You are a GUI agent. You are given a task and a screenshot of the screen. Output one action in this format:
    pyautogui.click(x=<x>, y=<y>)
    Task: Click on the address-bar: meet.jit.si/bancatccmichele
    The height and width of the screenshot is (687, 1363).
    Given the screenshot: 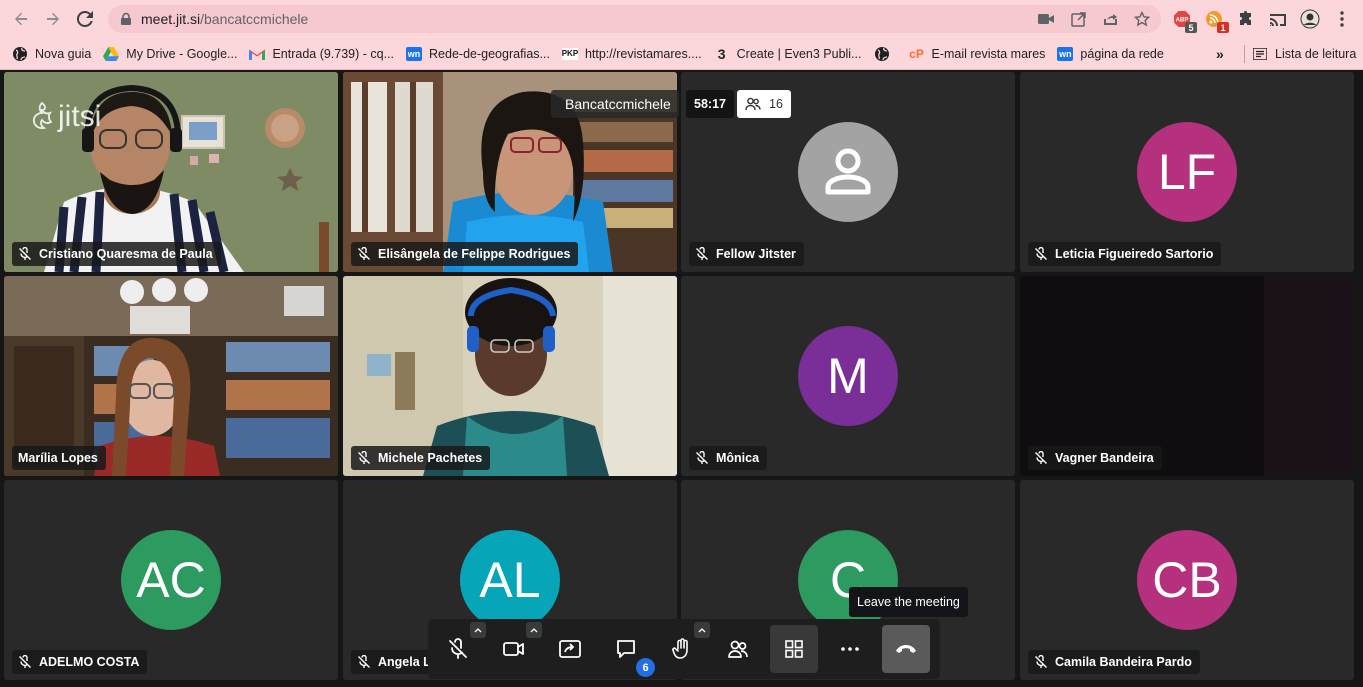 What is the action you would take?
    pyautogui.click(x=634, y=19)
    